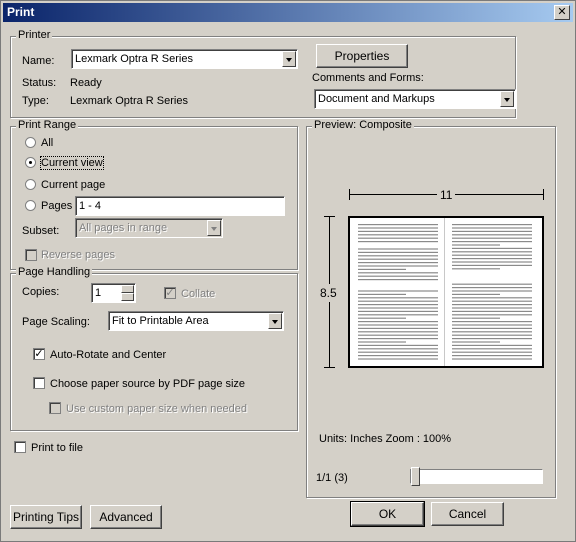 This screenshot has height=542, width=576. Describe the element at coordinates (329, 216) in the screenshot. I see `height-dimension-tick-top` at that location.